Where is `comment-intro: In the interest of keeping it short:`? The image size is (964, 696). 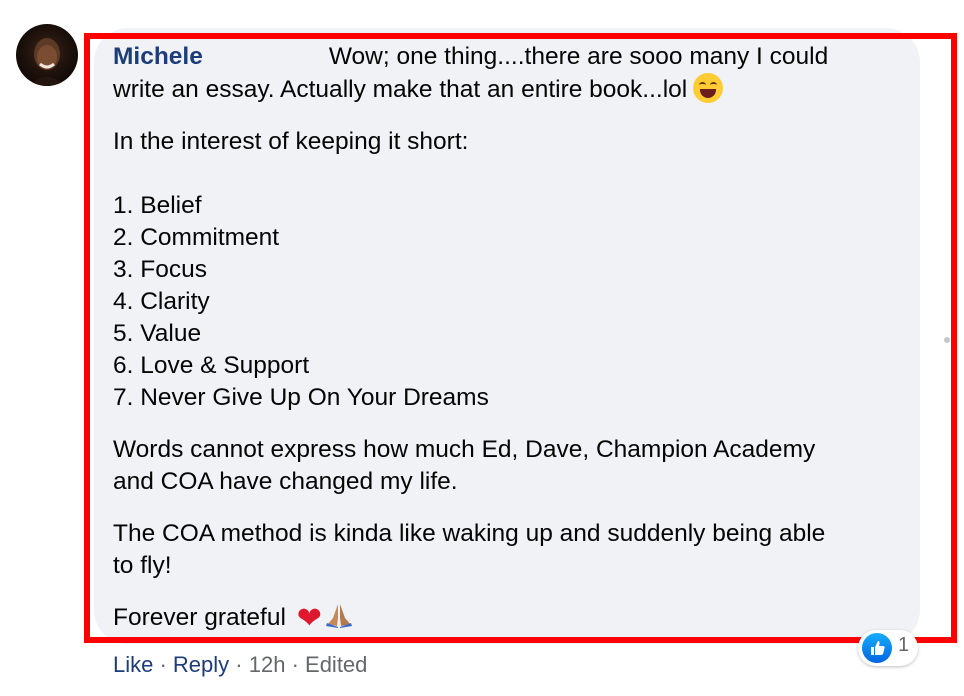
comment-intro: In the interest of keeping it short: is located at coordinates (291, 141).